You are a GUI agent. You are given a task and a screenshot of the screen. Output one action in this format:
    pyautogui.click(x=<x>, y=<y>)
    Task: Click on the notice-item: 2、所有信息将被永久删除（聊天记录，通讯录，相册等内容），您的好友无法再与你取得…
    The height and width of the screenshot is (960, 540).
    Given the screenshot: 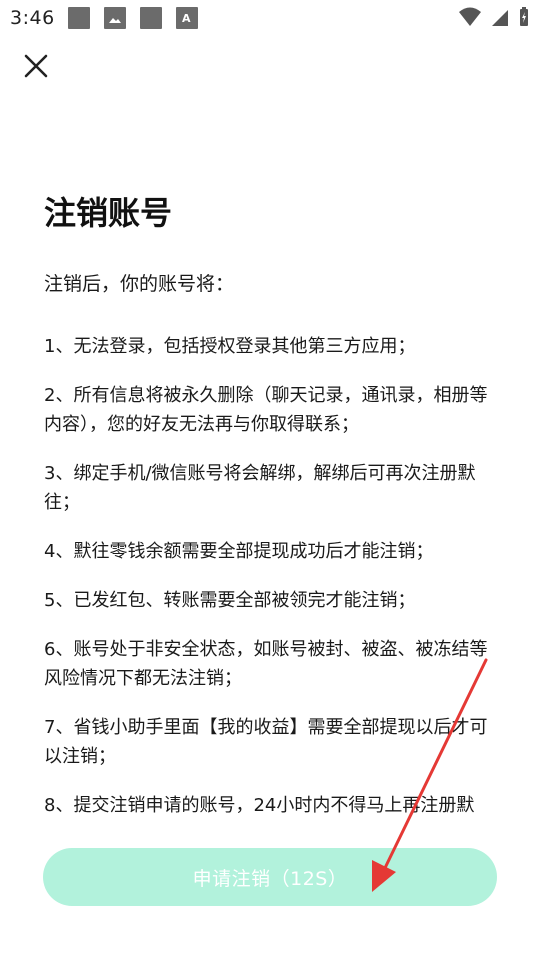 What is the action you would take?
    pyautogui.click(x=266, y=410)
    